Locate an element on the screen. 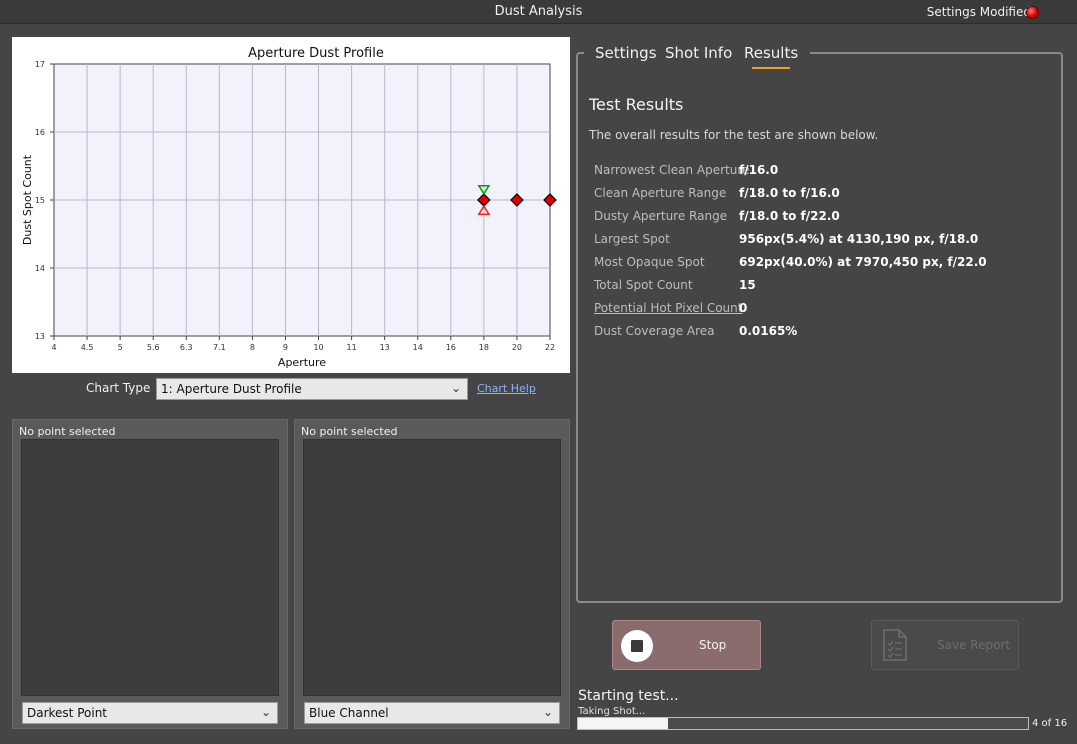  x-tick-label: 18 is located at coordinates (484, 347).